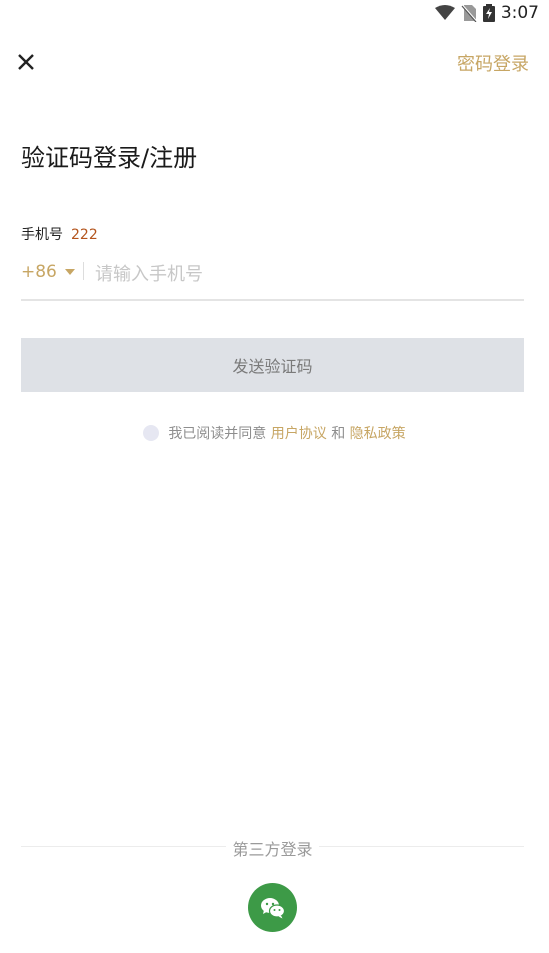  I want to click on wifi-icon, so click(444, 12).